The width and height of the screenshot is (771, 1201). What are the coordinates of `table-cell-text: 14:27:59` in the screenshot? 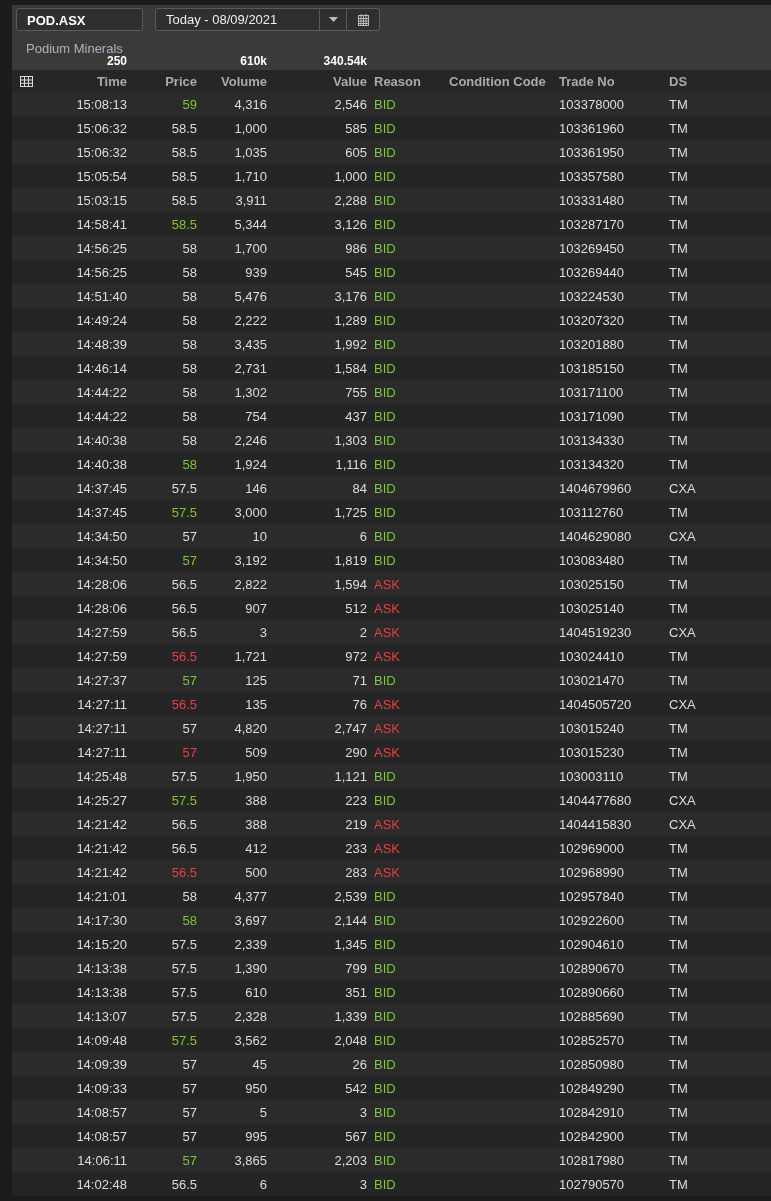 It's located at (101, 632).